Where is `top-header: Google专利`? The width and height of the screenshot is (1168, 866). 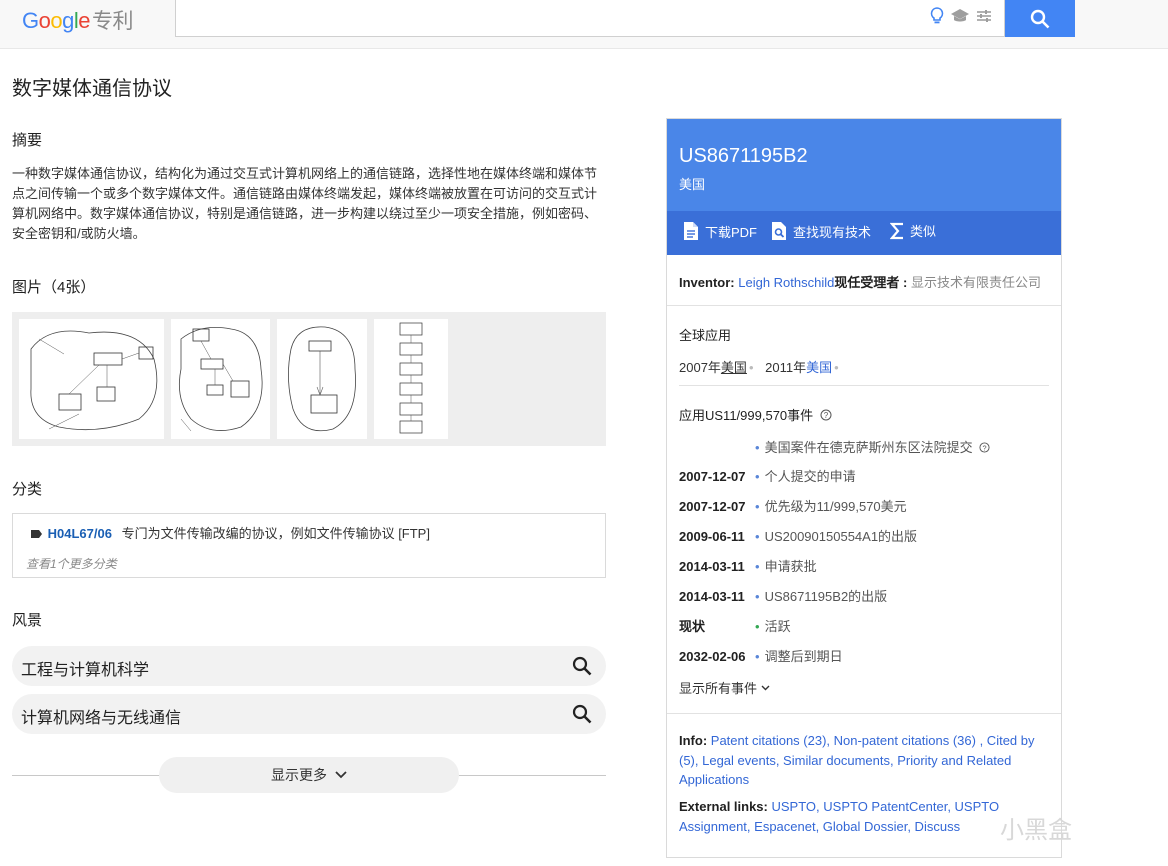 top-header: Google专利 is located at coordinates (584, 24).